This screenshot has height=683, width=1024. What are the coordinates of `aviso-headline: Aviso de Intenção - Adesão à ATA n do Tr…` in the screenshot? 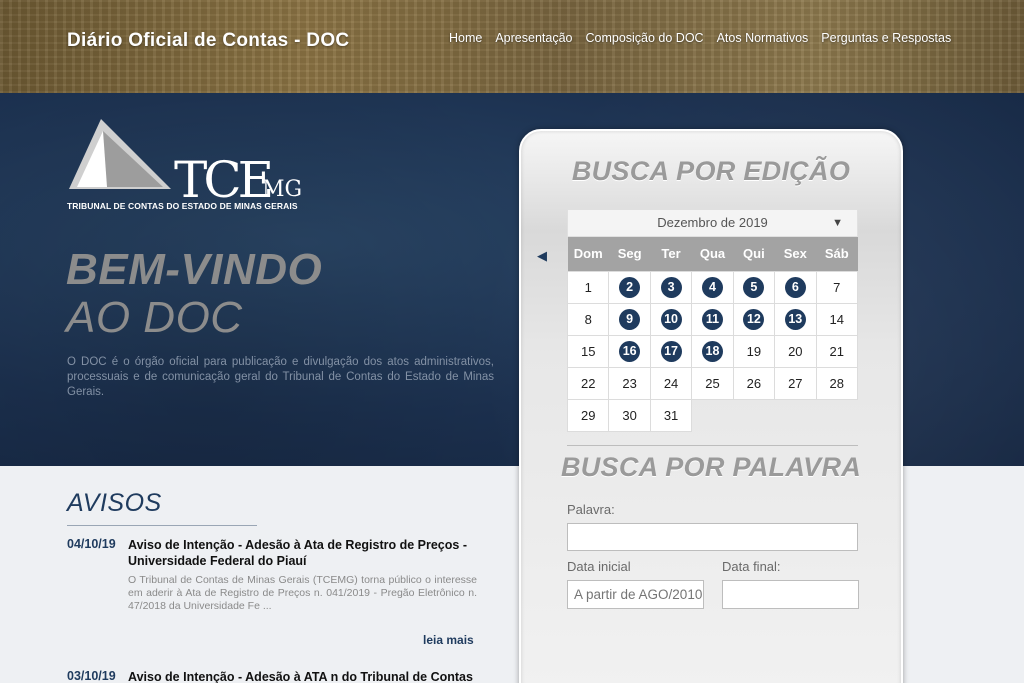 It's located at (303, 676).